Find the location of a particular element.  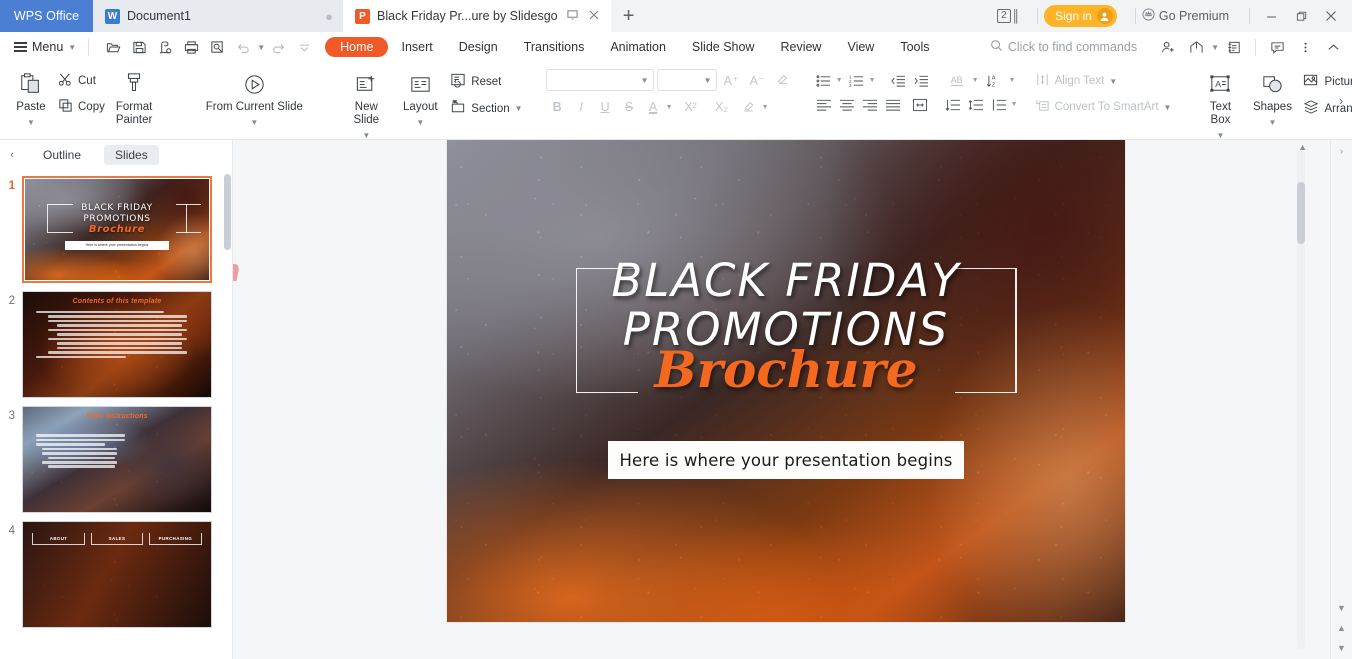

scroll-up-arrow-icon: ▲ is located at coordinates (1302, 147).